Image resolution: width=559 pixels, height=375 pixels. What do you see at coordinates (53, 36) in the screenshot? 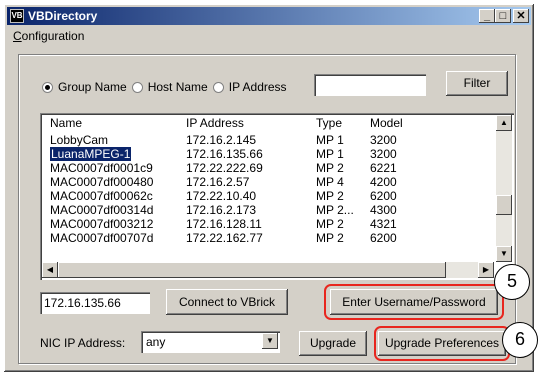
I see `menu-configuration-label: onfiguration` at bounding box center [53, 36].